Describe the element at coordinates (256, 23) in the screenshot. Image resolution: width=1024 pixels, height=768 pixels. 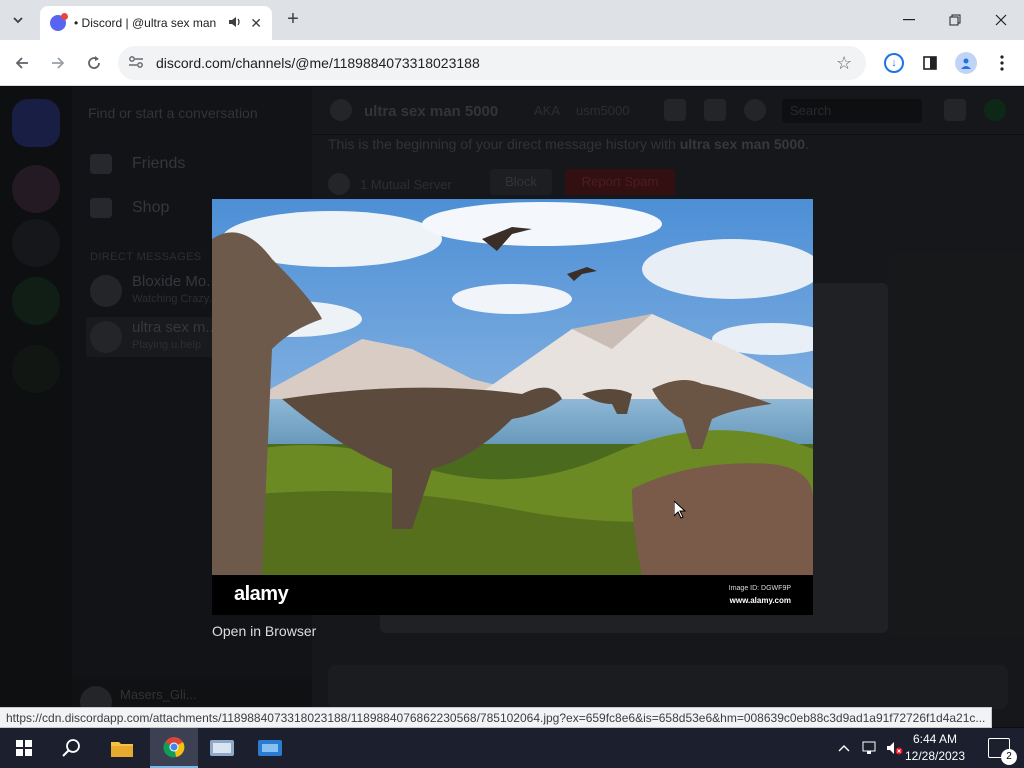
I see `close-tab-icon: ✕` at that location.